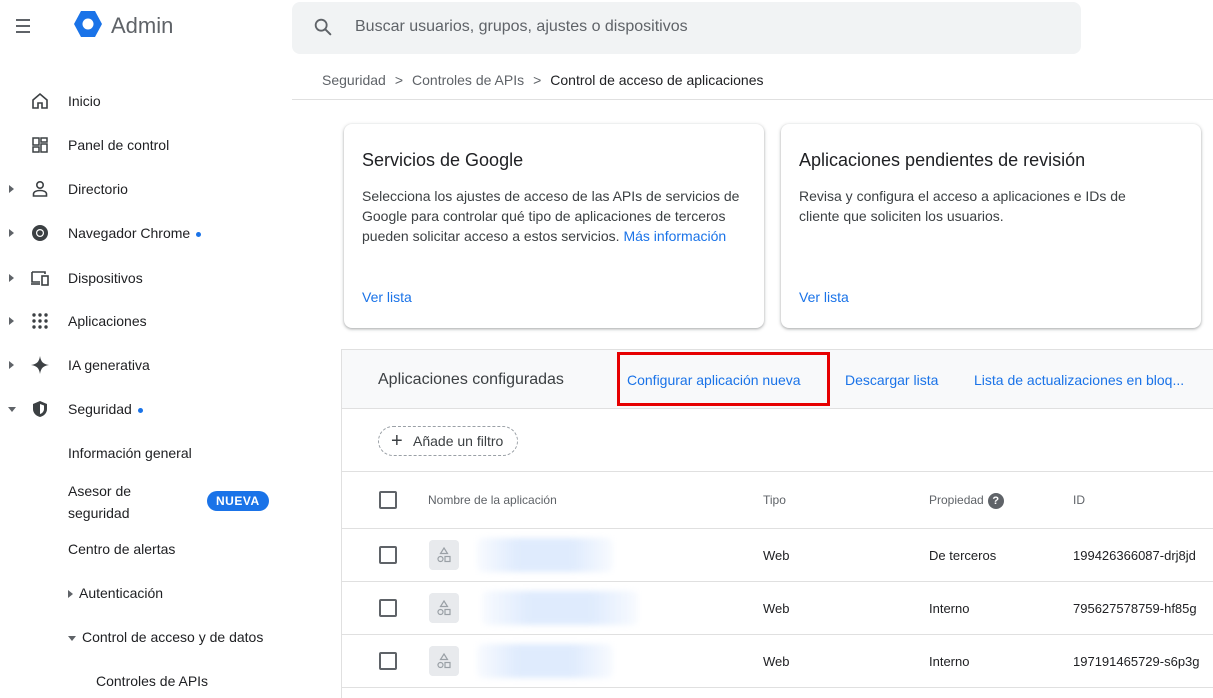 The image size is (1213, 698). I want to click on sidebar-item-api-controls: Controles de APIs, so click(152, 681).